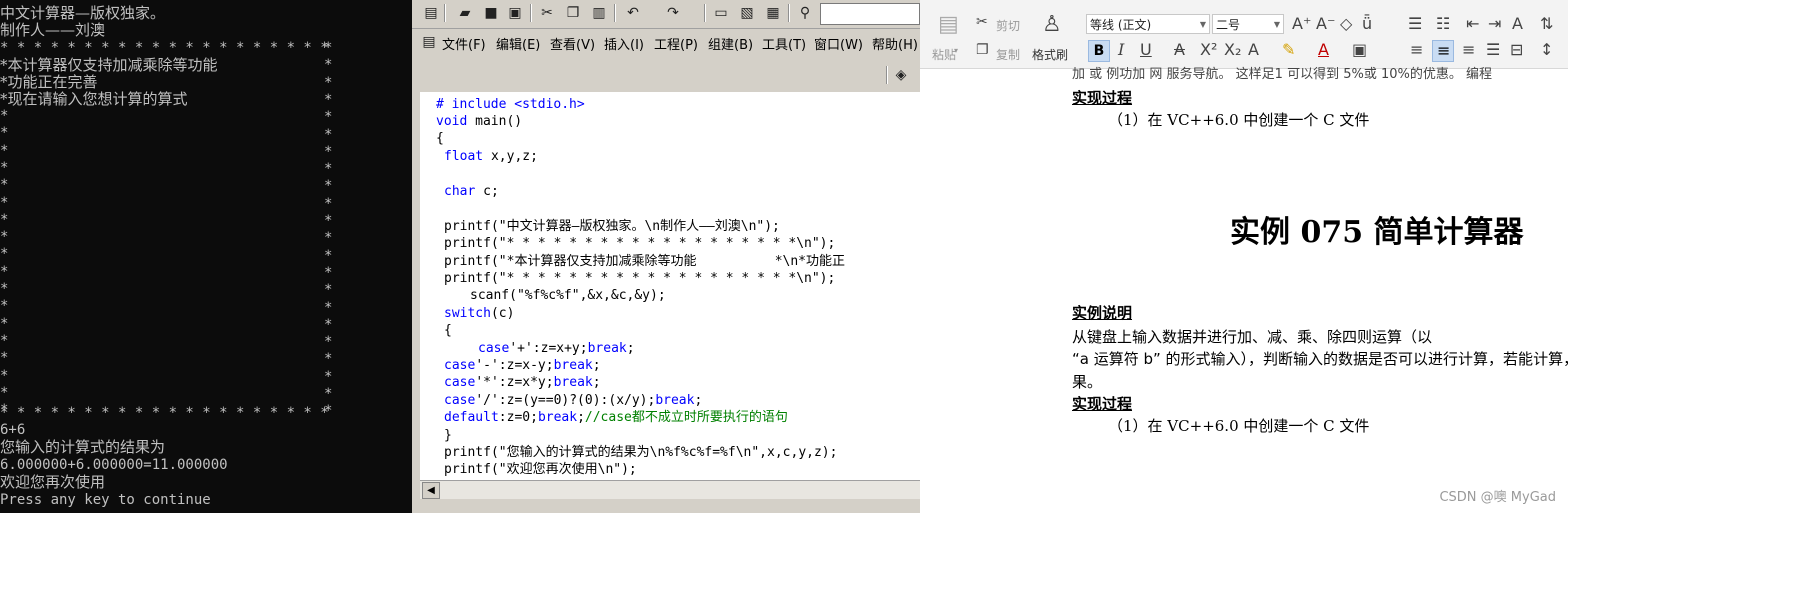 This screenshot has height=590, width=1802. I want to click on menu-help: 帮助(H), so click(895, 43).